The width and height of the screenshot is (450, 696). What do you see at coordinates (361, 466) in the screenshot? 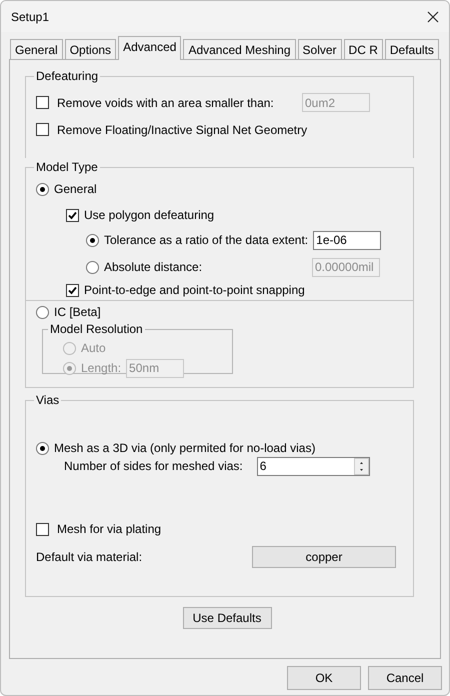
I see `spinner-arrows-icon` at bounding box center [361, 466].